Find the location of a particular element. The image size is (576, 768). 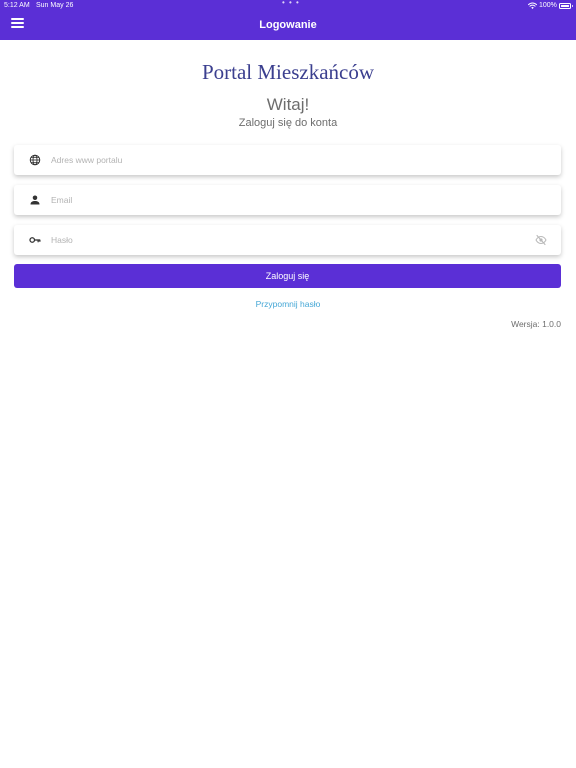

password-input is located at coordinates (291, 240).